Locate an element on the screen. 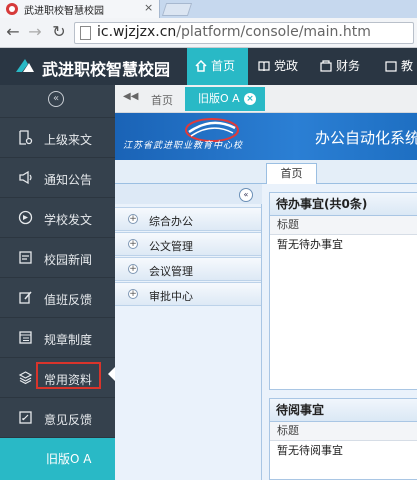 This screenshot has width=417, height=480. sidebar-item-notices: 通知公告 is located at coordinates (57, 177).